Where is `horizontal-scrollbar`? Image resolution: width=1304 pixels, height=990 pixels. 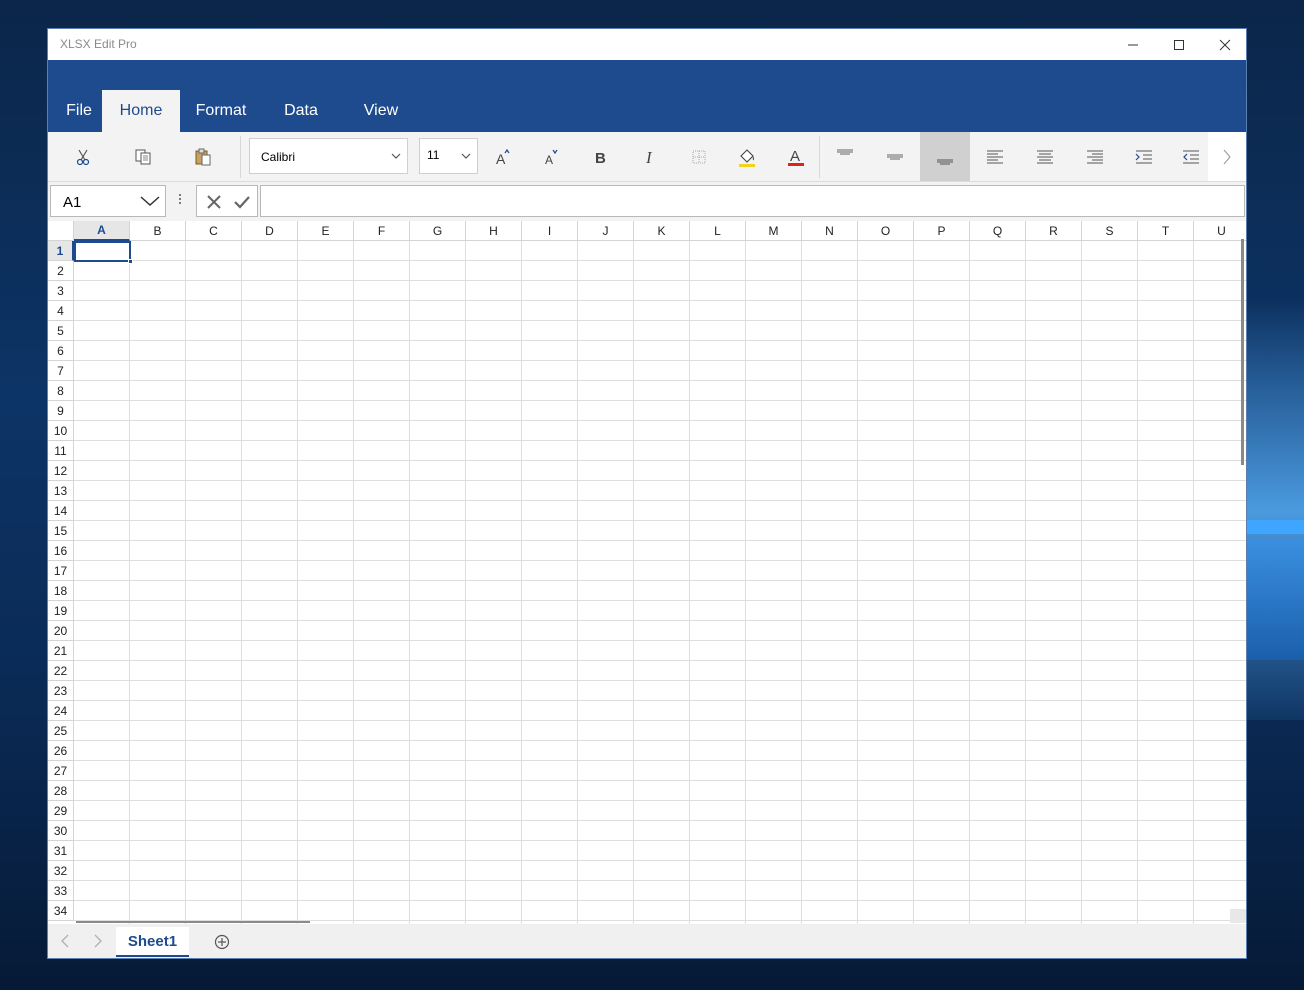 horizontal-scrollbar is located at coordinates (193, 922).